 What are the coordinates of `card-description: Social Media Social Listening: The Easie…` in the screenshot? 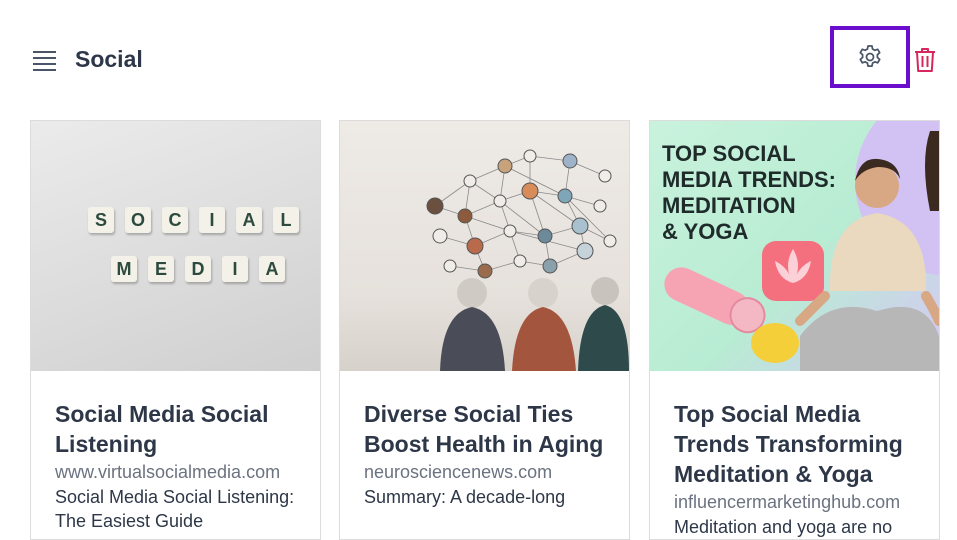 It's located at (175, 509).